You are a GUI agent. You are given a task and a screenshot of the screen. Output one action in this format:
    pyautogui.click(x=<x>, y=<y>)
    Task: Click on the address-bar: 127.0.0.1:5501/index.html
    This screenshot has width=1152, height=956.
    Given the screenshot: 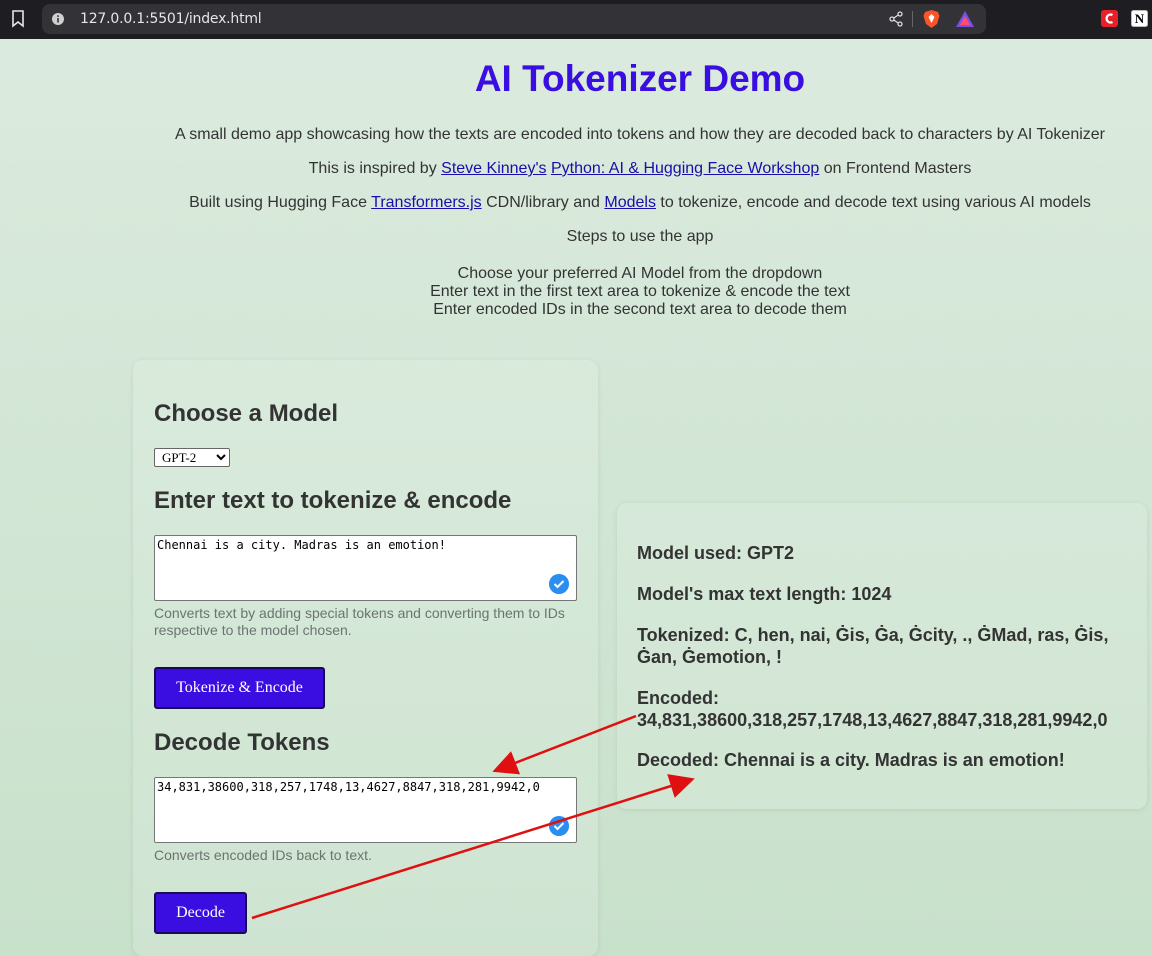 What is the action you would take?
    pyautogui.click(x=514, y=19)
    